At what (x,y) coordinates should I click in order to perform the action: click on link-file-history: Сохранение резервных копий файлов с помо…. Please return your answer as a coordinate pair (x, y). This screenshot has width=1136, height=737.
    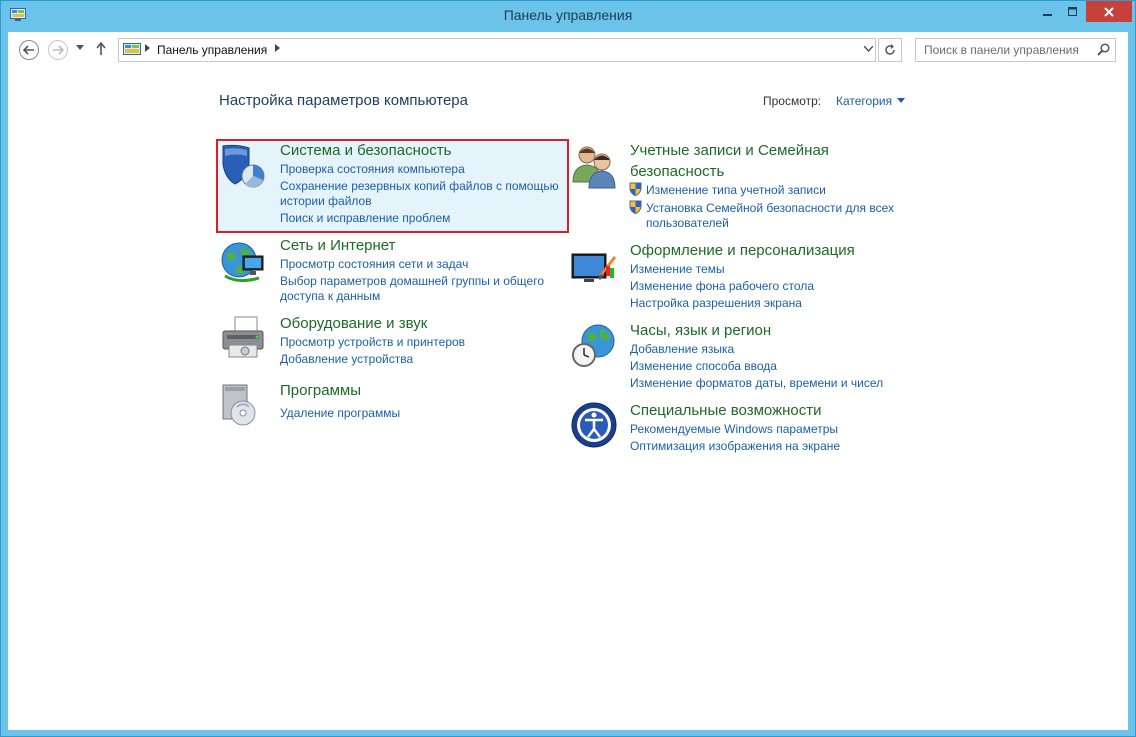
    Looking at the image, I should click on (419, 186).